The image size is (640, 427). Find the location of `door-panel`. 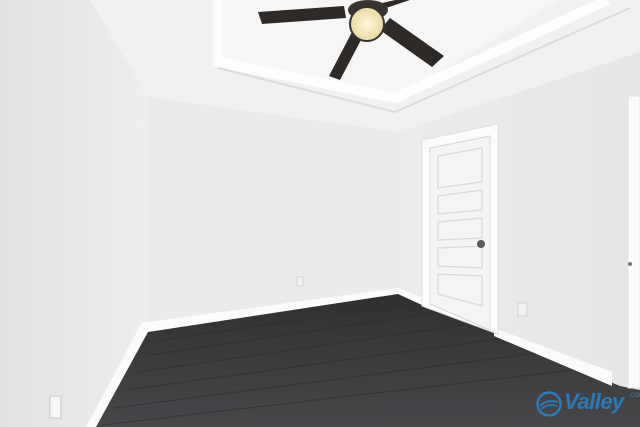

door-panel is located at coordinates (460, 233).